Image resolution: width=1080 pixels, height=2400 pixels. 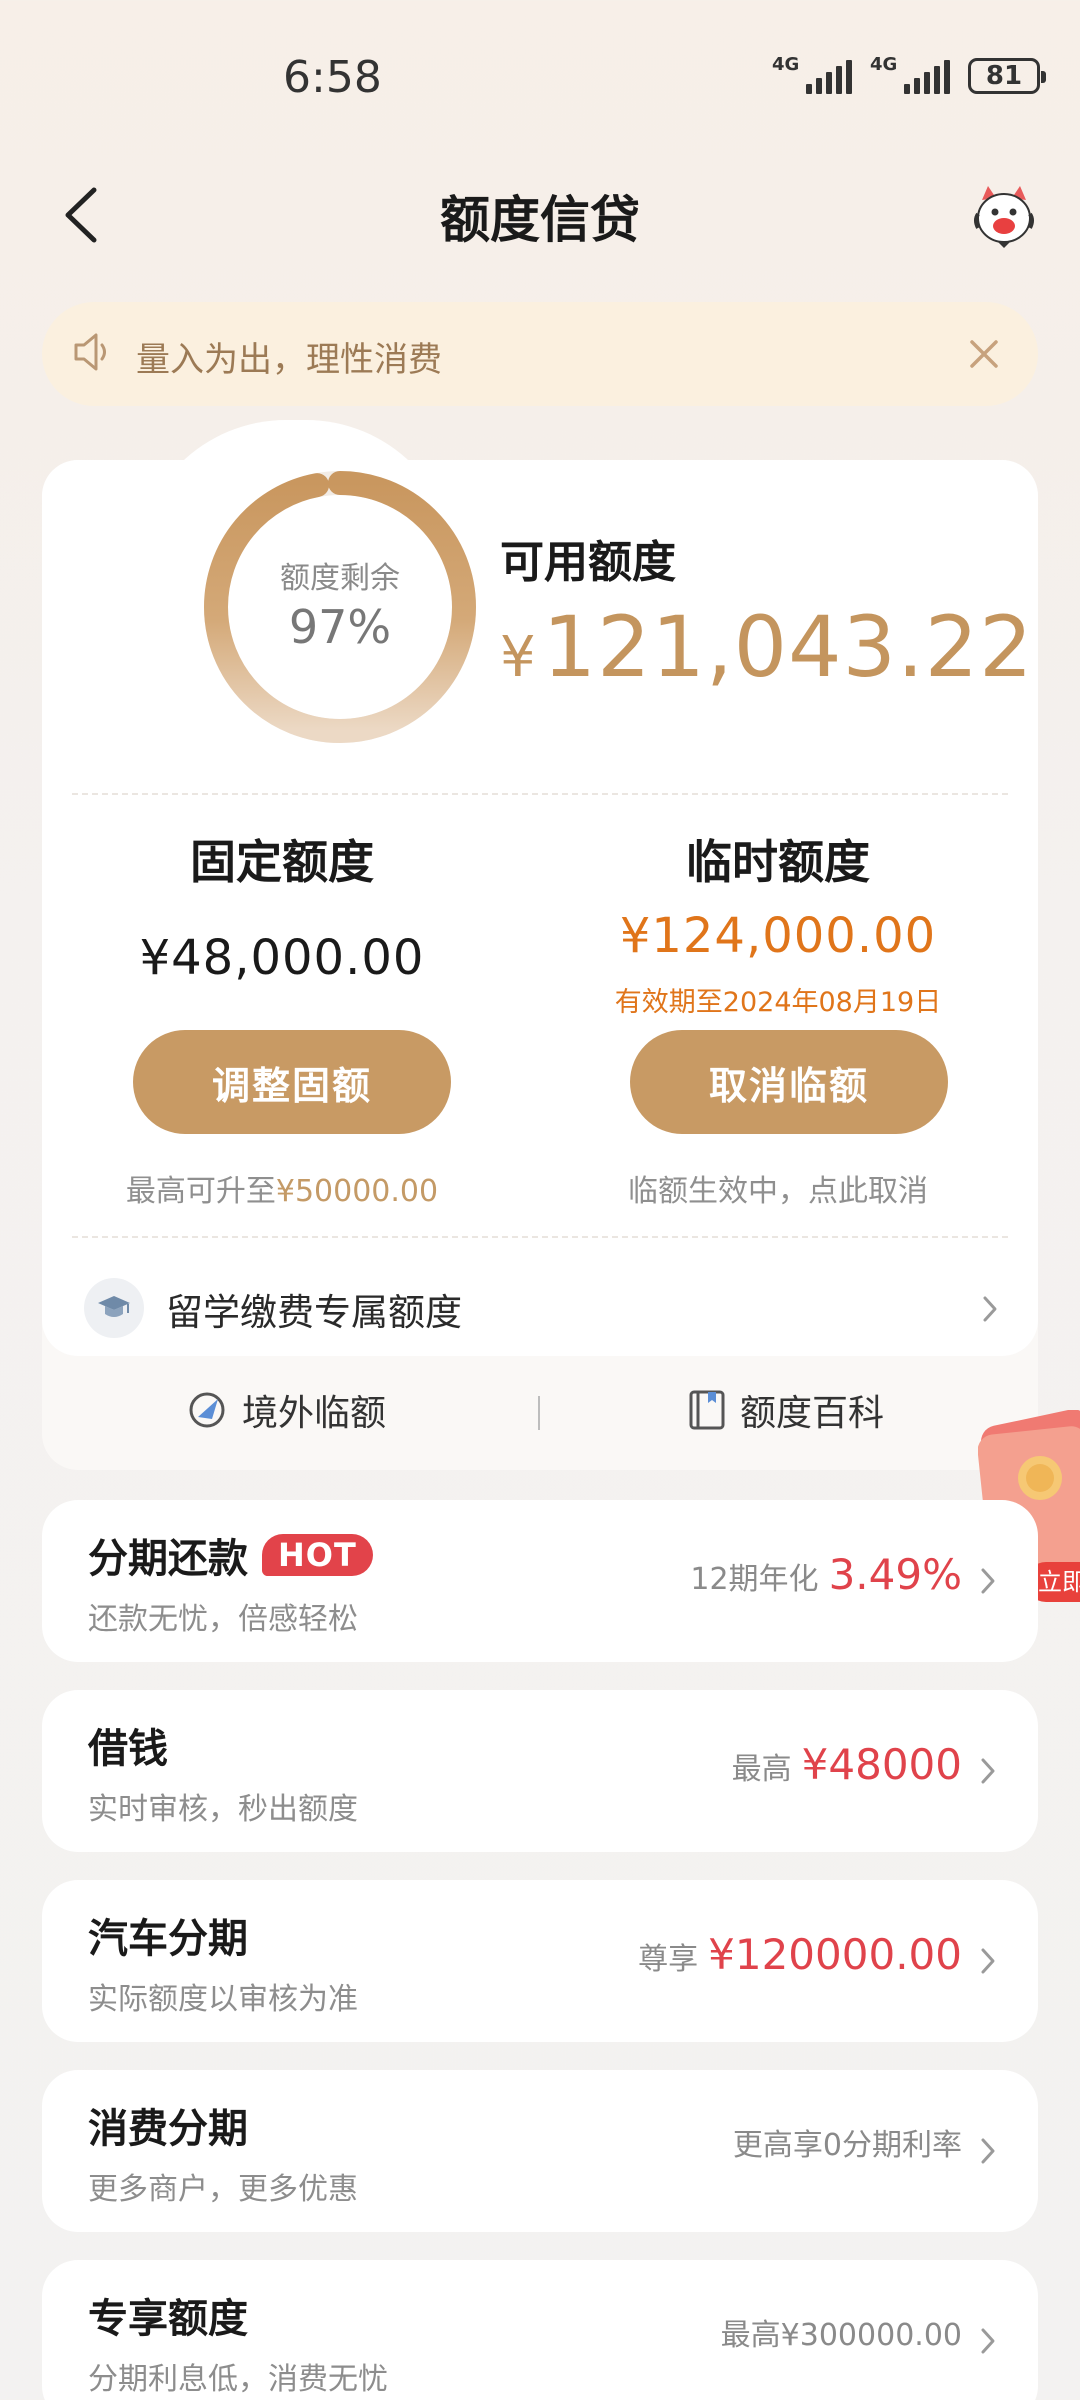 I want to click on product-exclusive-credit: 专享额度 分期利息低，消费无忧 最高¥300000.00, so click(x=540, y=2330).